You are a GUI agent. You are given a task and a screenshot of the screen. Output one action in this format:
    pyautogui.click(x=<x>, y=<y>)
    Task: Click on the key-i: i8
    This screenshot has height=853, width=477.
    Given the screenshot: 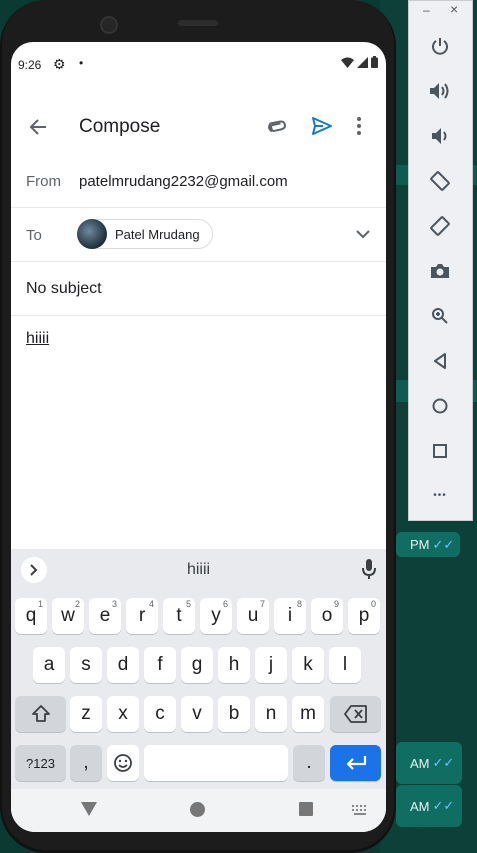 What is the action you would take?
    pyautogui.click(x=290, y=616)
    